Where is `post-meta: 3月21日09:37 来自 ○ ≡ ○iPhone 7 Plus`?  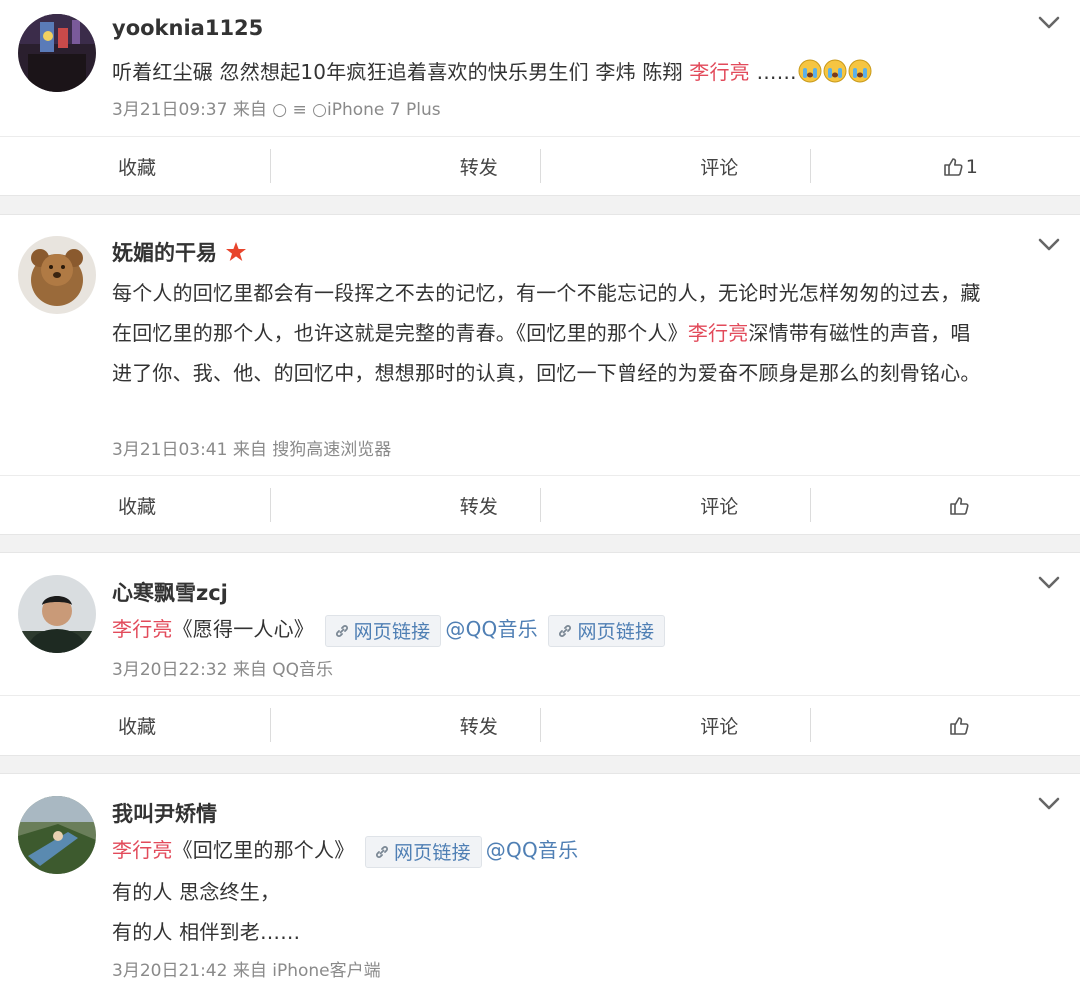
post-meta: 3月21日09:37 来自 ○ ≡ ○iPhone 7 Plus is located at coordinates (276, 110).